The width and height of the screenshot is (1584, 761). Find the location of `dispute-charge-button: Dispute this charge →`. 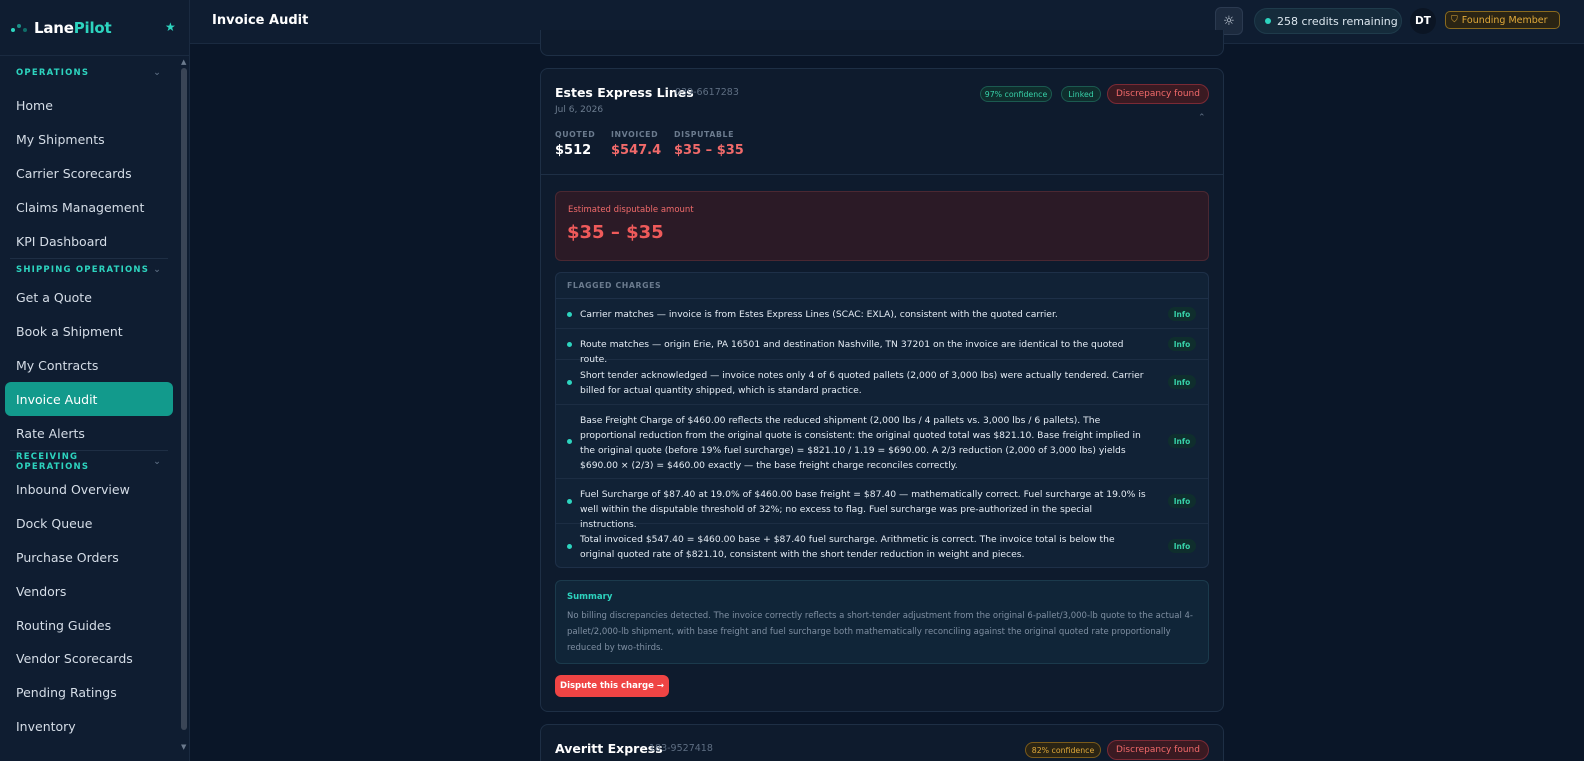

dispute-charge-button: Dispute this charge → is located at coordinates (612, 686).